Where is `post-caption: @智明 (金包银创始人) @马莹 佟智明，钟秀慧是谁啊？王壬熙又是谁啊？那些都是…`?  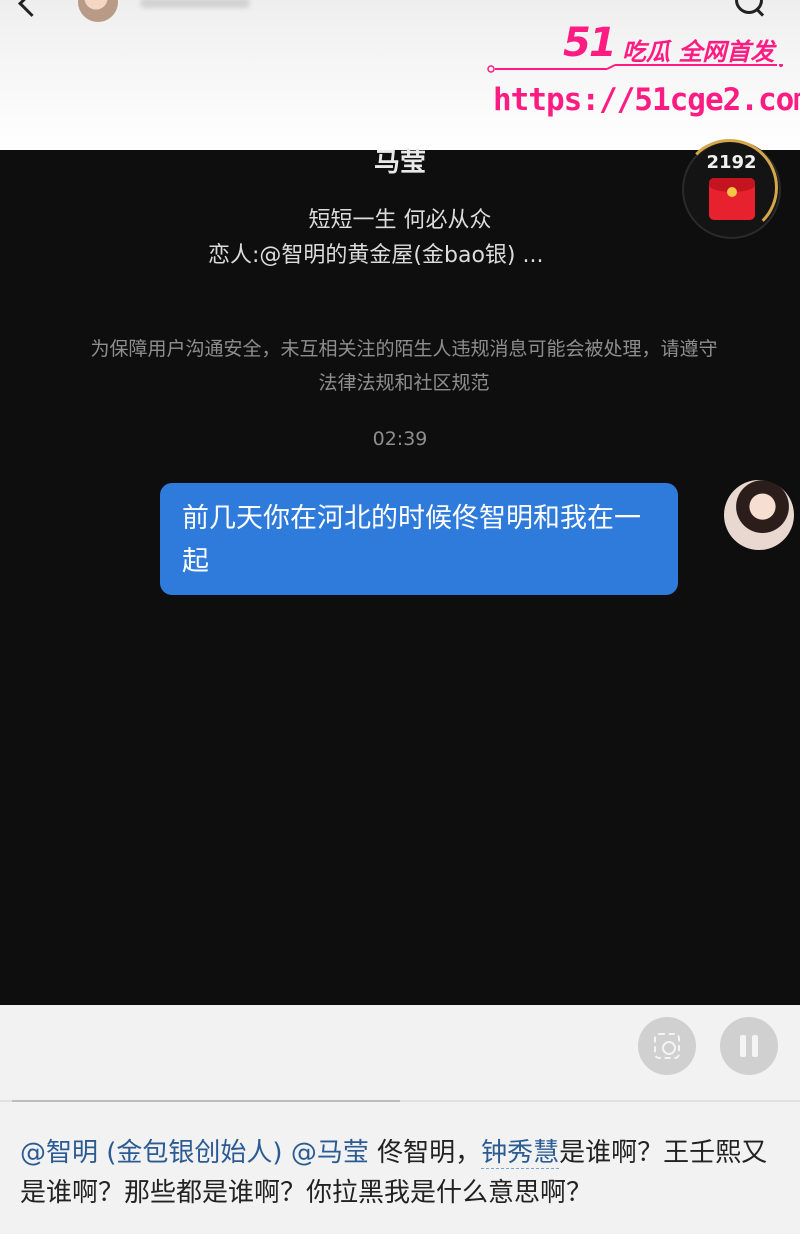 post-caption: @智明 (金包银创始人) @马莹 佟智明，钟秀慧是谁啊？王壬熙又是谁啊？那些都是… is located at coordinates (400, 1173).